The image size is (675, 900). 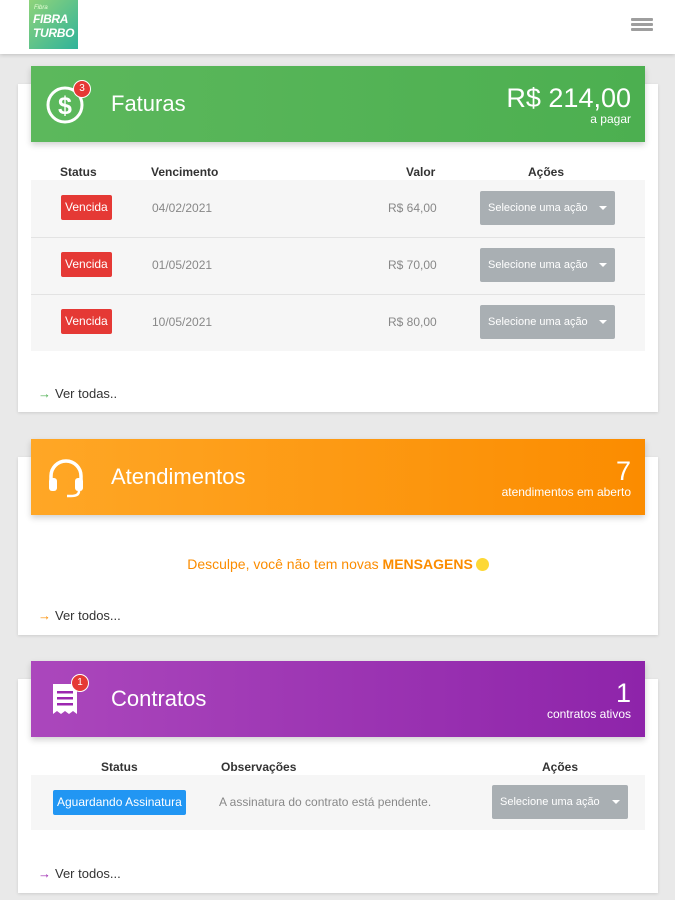 I want to click on faturas-col-status: Status, so click(x=78, y=172).